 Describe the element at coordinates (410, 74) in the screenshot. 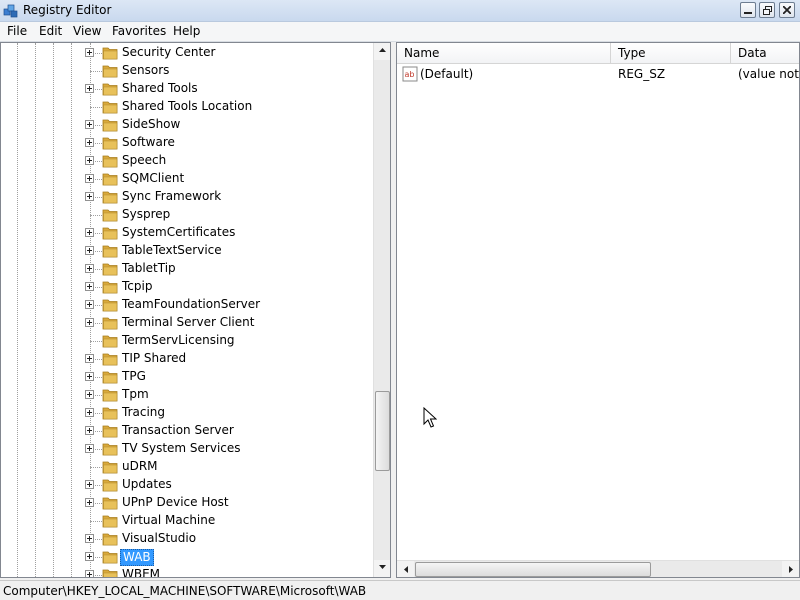

I see `svg-text: ab` at that location.